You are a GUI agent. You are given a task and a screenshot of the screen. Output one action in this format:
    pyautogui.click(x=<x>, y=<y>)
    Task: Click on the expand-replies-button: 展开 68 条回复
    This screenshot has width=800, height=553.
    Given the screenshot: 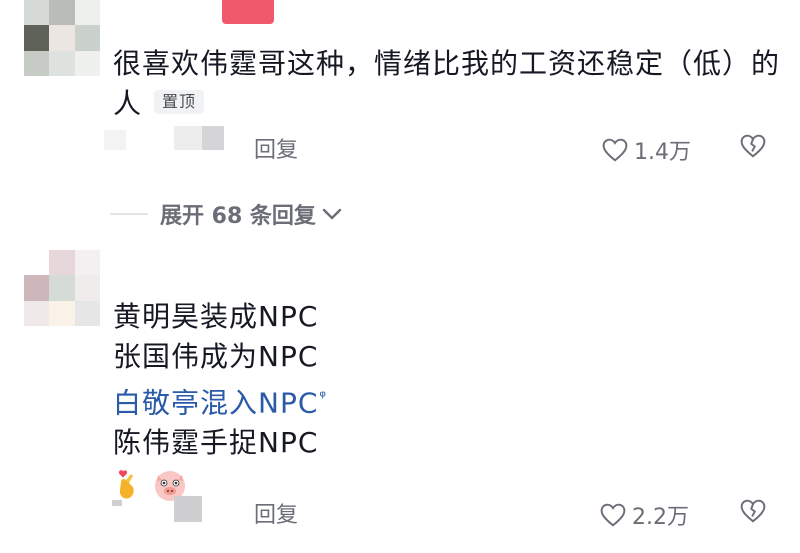 What is the action you would take?
    pyautogui.click(x=226, y=214)
    